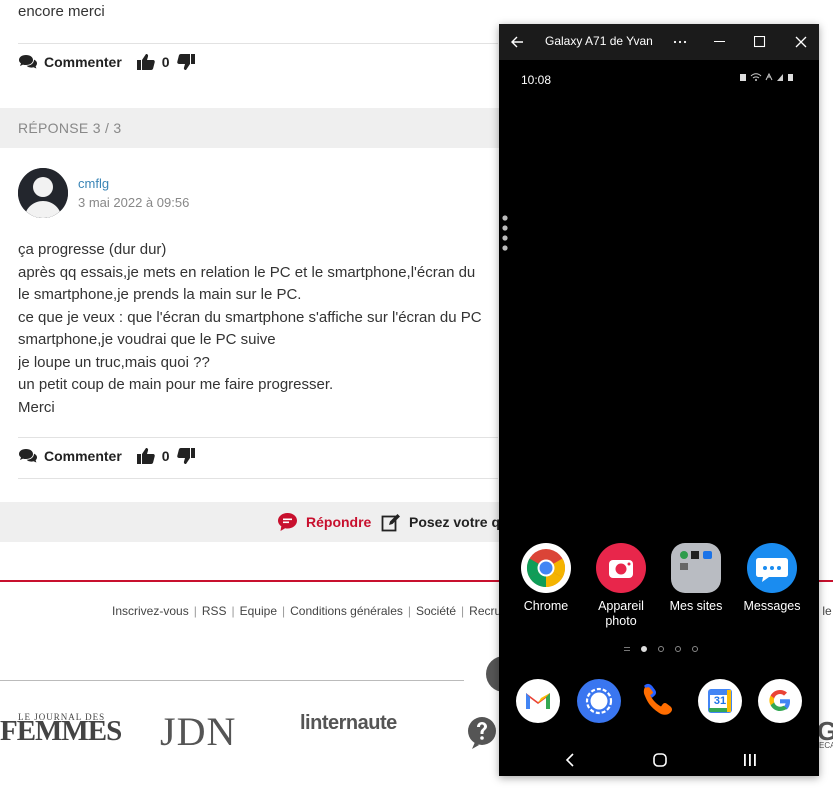  I want to click on reply-header: RÉPONSE 3 / 3, so click(250, 128).